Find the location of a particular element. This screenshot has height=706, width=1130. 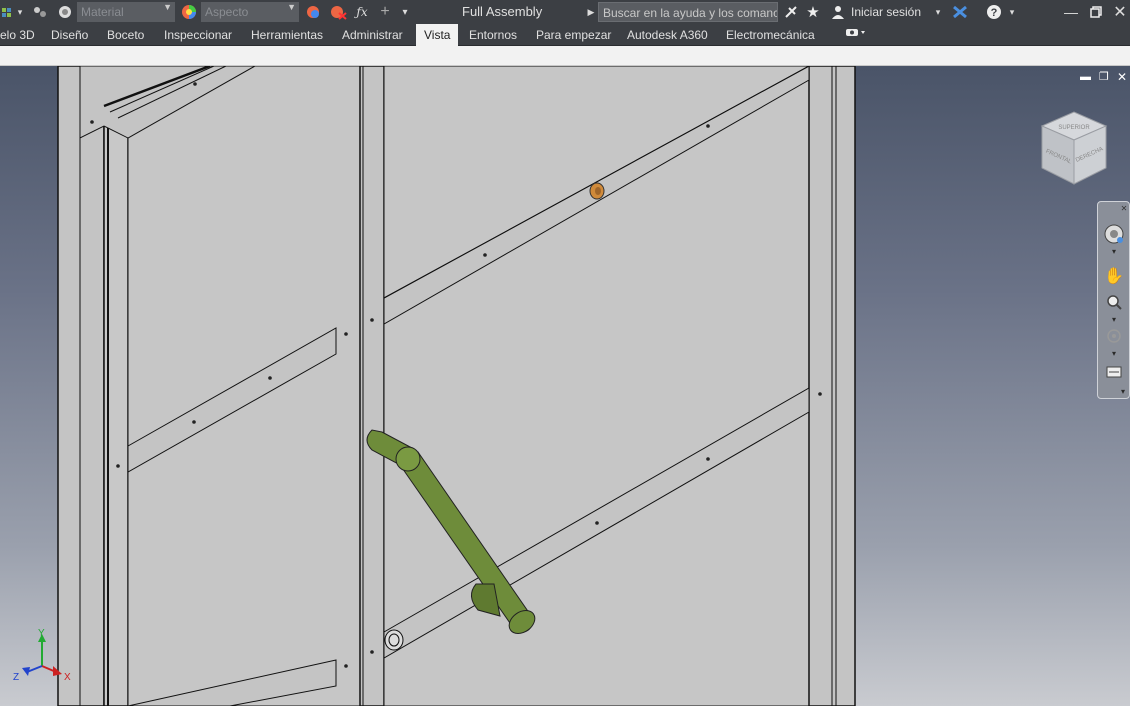

viewport-minimize-icon: ▬ is located at coordinates (1085, 77).